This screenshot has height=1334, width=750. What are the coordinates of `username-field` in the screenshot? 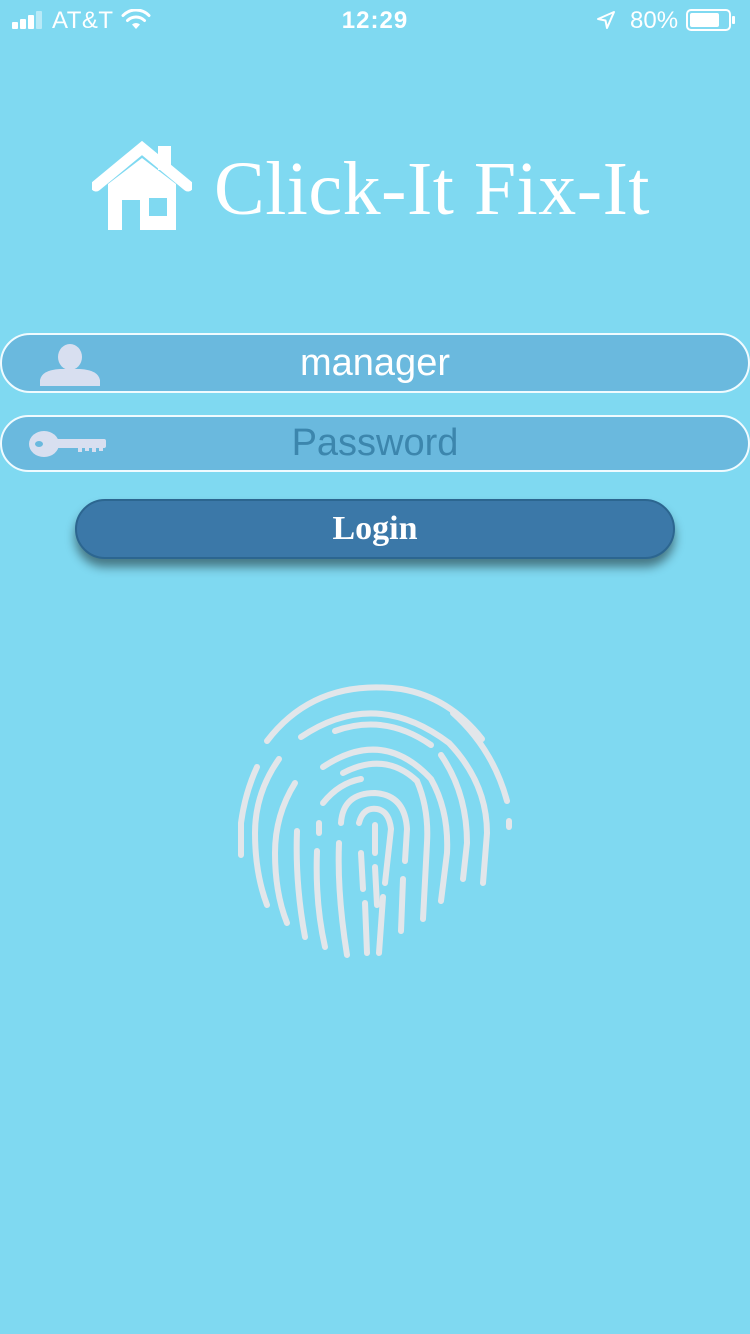 It's located at (375, 363).